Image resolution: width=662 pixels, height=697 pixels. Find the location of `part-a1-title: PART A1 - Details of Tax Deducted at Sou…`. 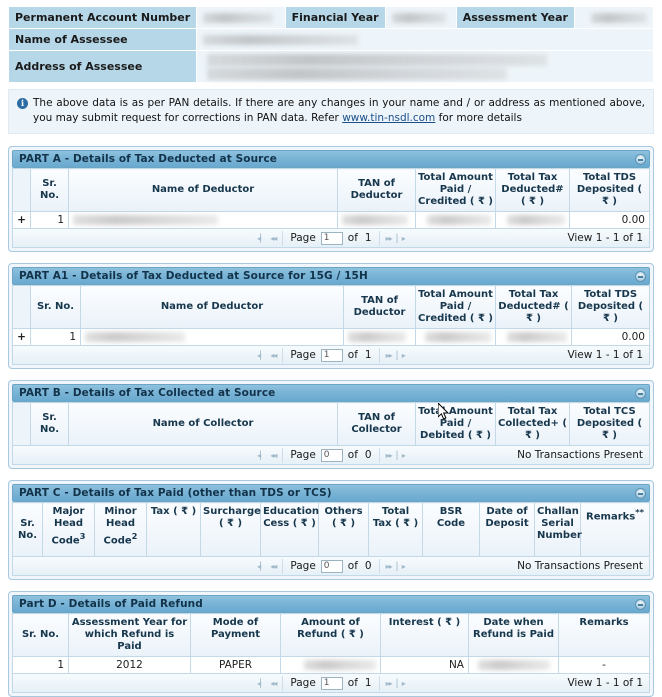

part-a1-title: PART A1 - Details of Tax Deducted at Sou… is located at coordinates (193, 276).